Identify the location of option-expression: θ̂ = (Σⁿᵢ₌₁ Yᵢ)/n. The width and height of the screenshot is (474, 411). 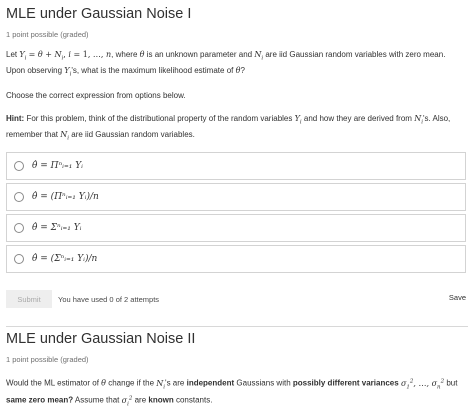
(65, 259).